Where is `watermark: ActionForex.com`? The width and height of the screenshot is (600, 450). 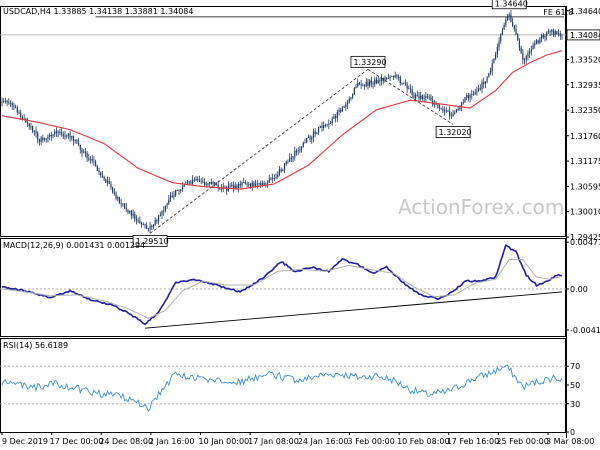
watermark: ActionForex.com is located at coordinates (481, 207).